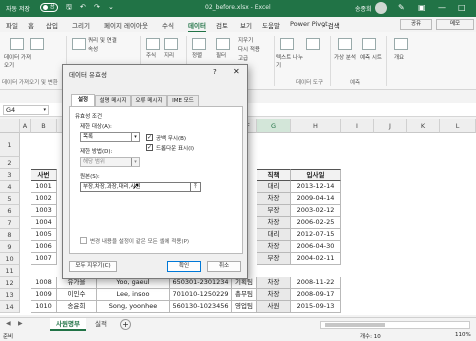  What do you see at coordinates (44, 199) in the screenshot?
I see `table-cell-id: 1002` at bounding box center [44, 199].